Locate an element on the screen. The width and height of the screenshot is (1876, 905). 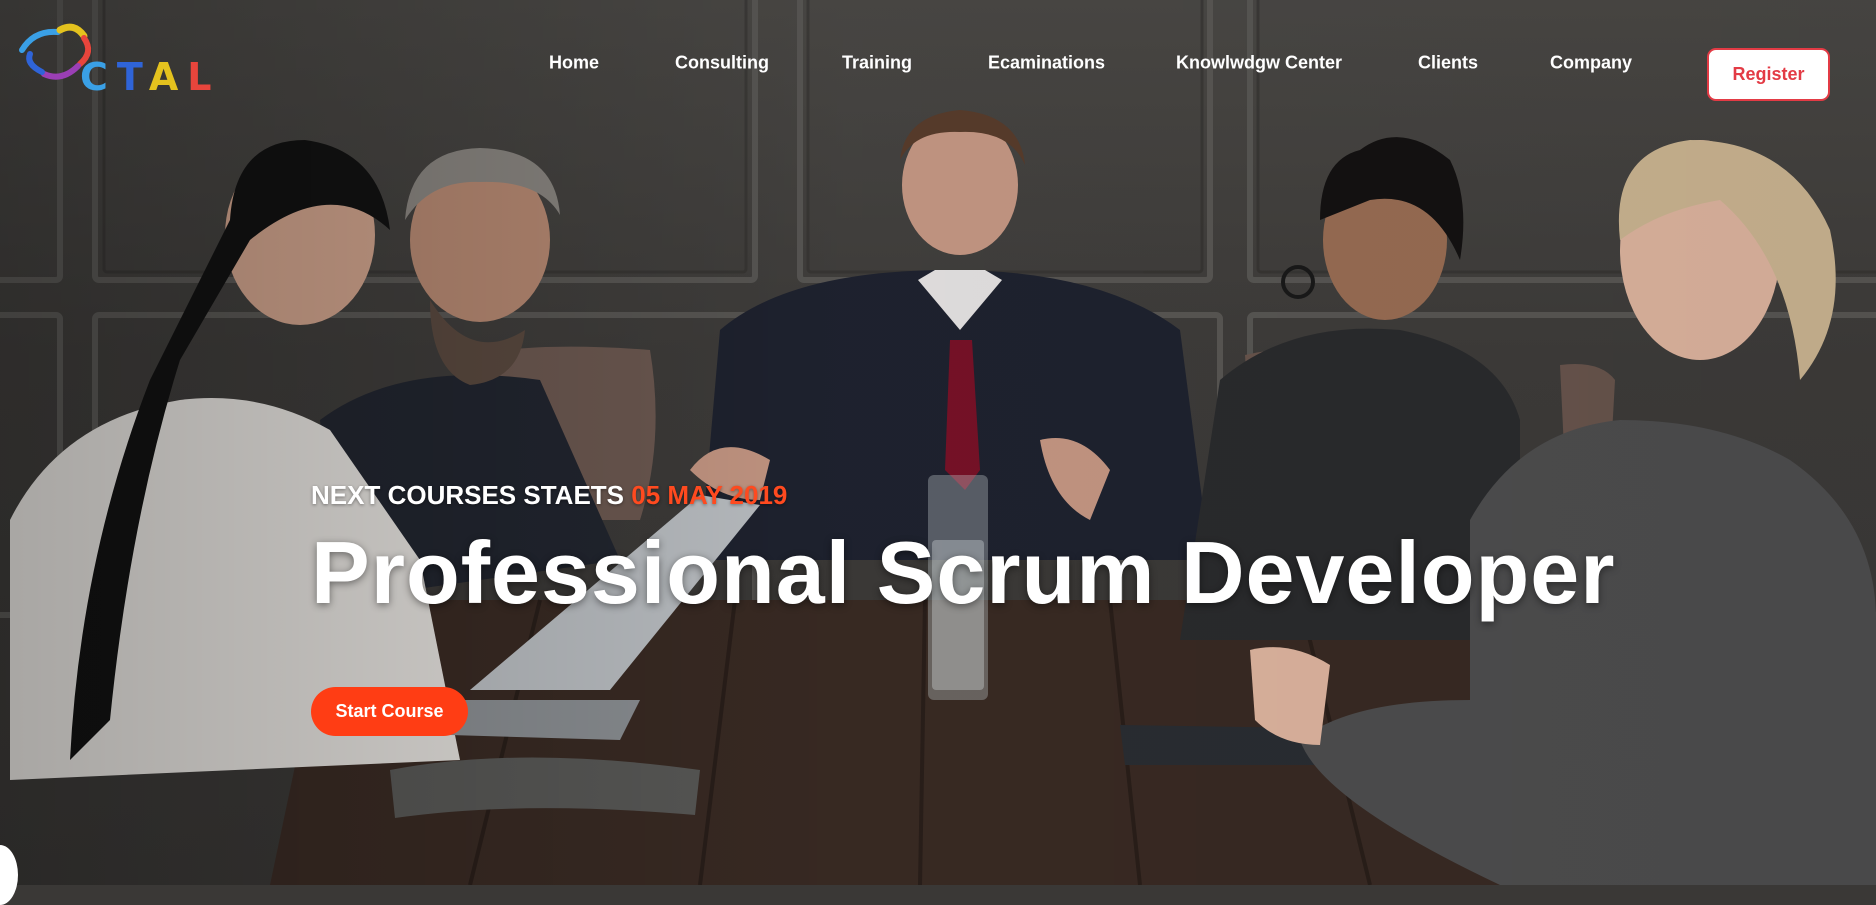
logo-wordmark: CTAL is located at coordinates (150, 77).